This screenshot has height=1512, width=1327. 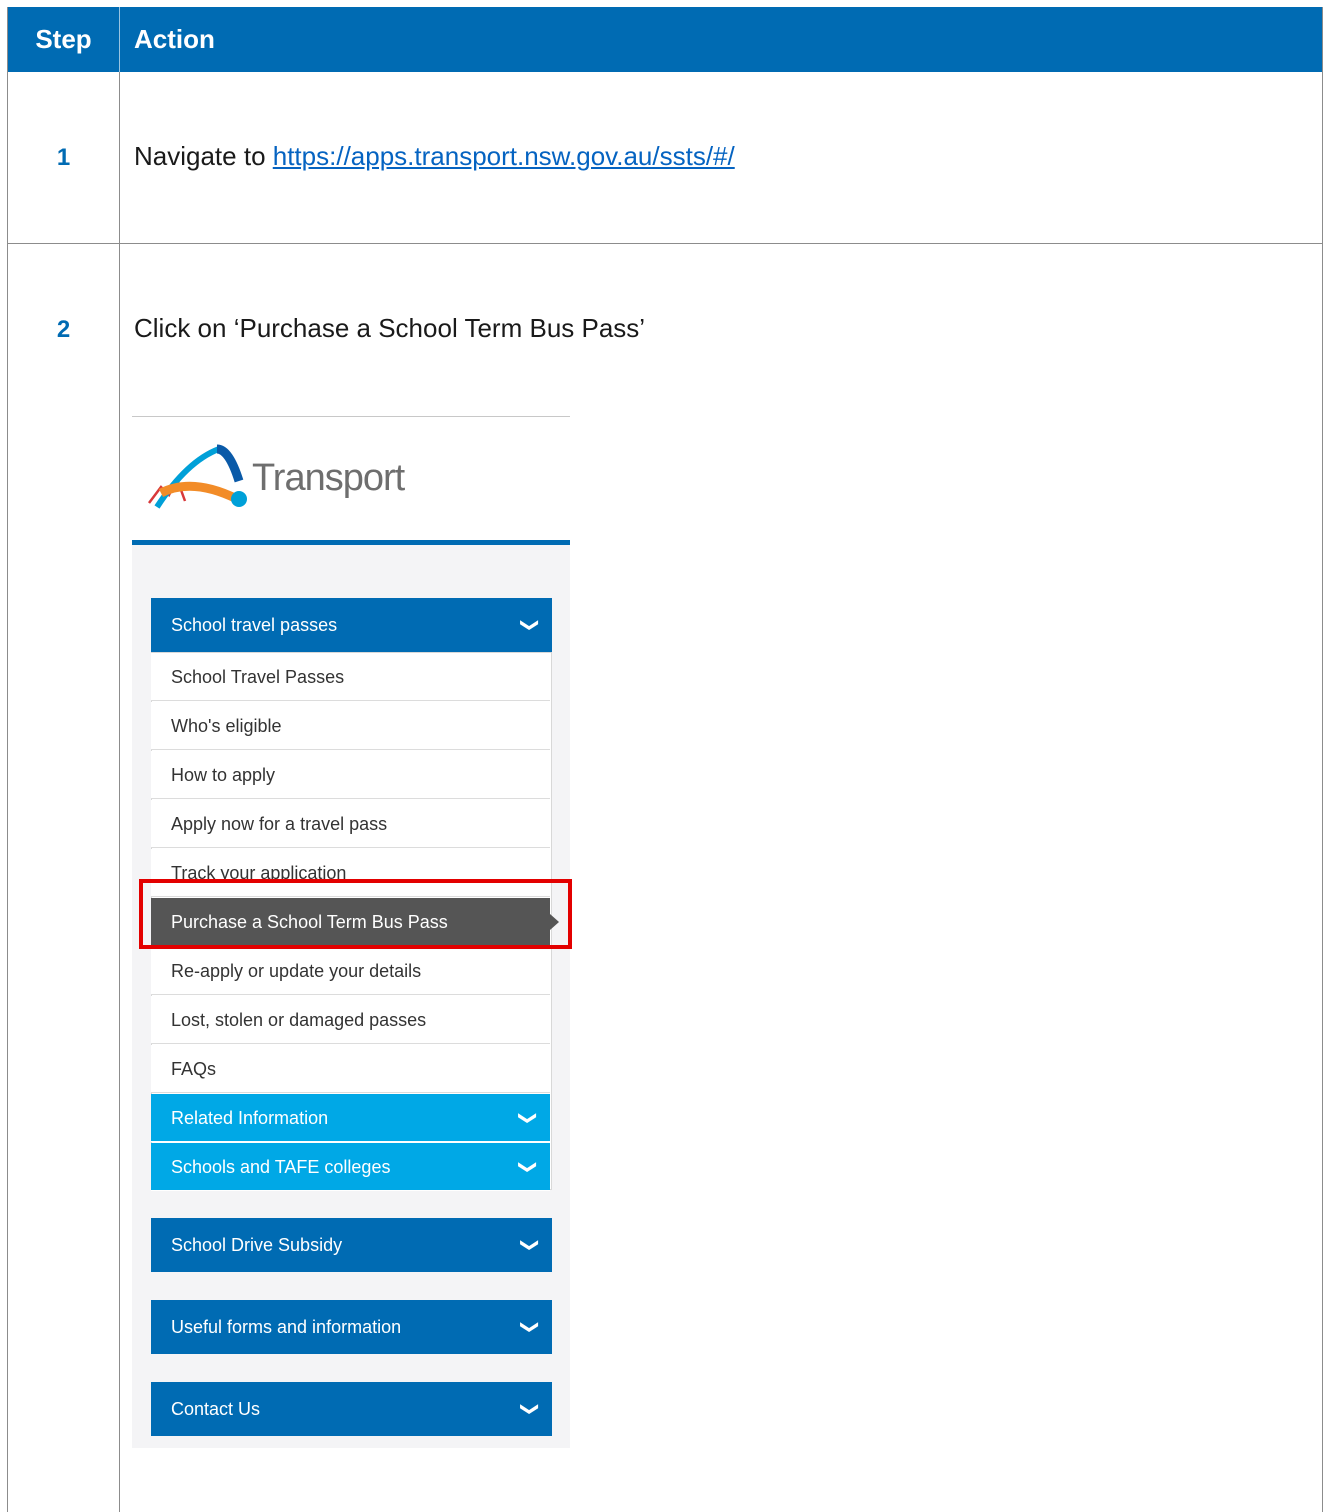 What do you see at coordinates (351, 542) in the screenshot?
I see `logo-underline` at bounding box center [351, 542].